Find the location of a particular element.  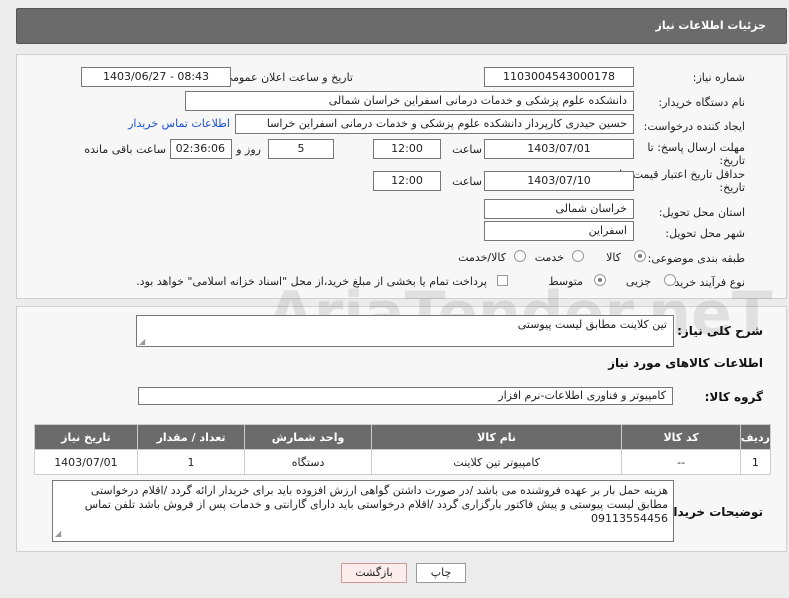

goods-group-field: کامپیوتر و فناوری اطلاعات-نرم افزار is located at coordinates (405, 396).